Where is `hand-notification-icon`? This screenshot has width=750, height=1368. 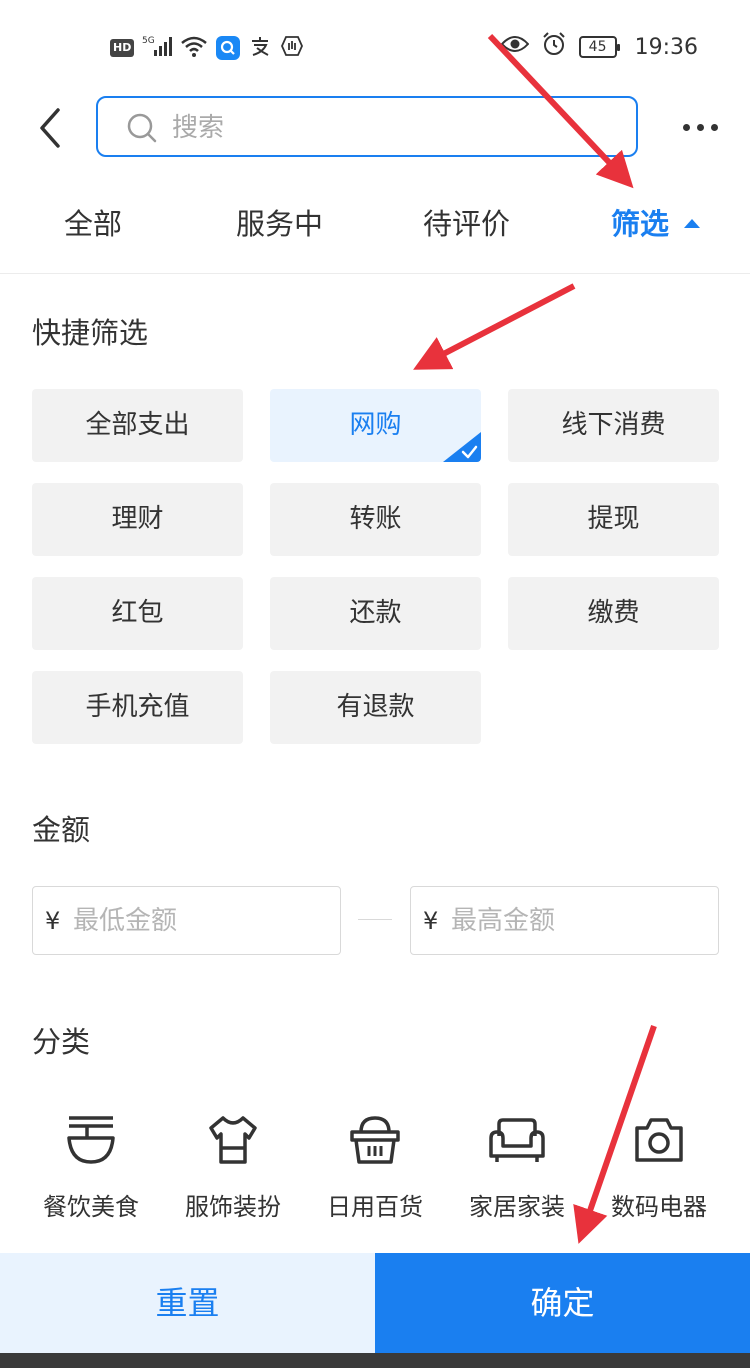 hand-notification-icon is located at coordinates (292, 48).